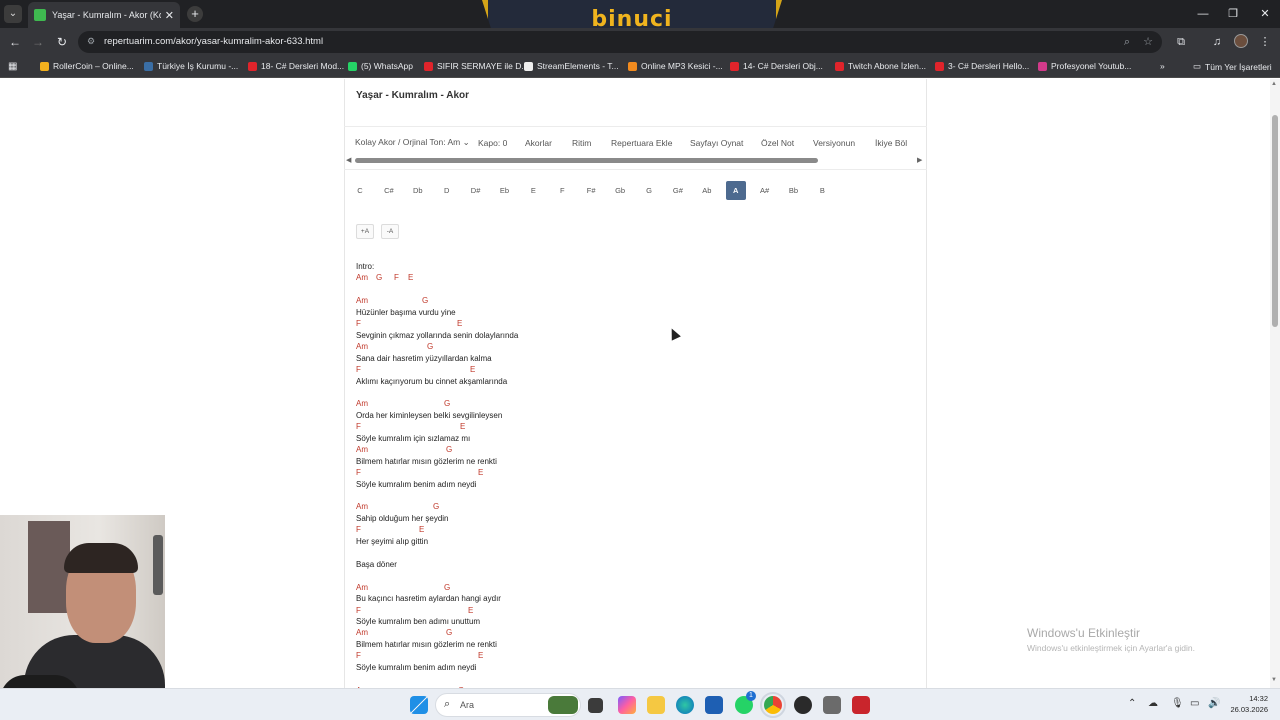 Image resolution: width=1280 pixels, height=720 pixels. I want to click on site-info-icon: ⚙, so click(92, 41).